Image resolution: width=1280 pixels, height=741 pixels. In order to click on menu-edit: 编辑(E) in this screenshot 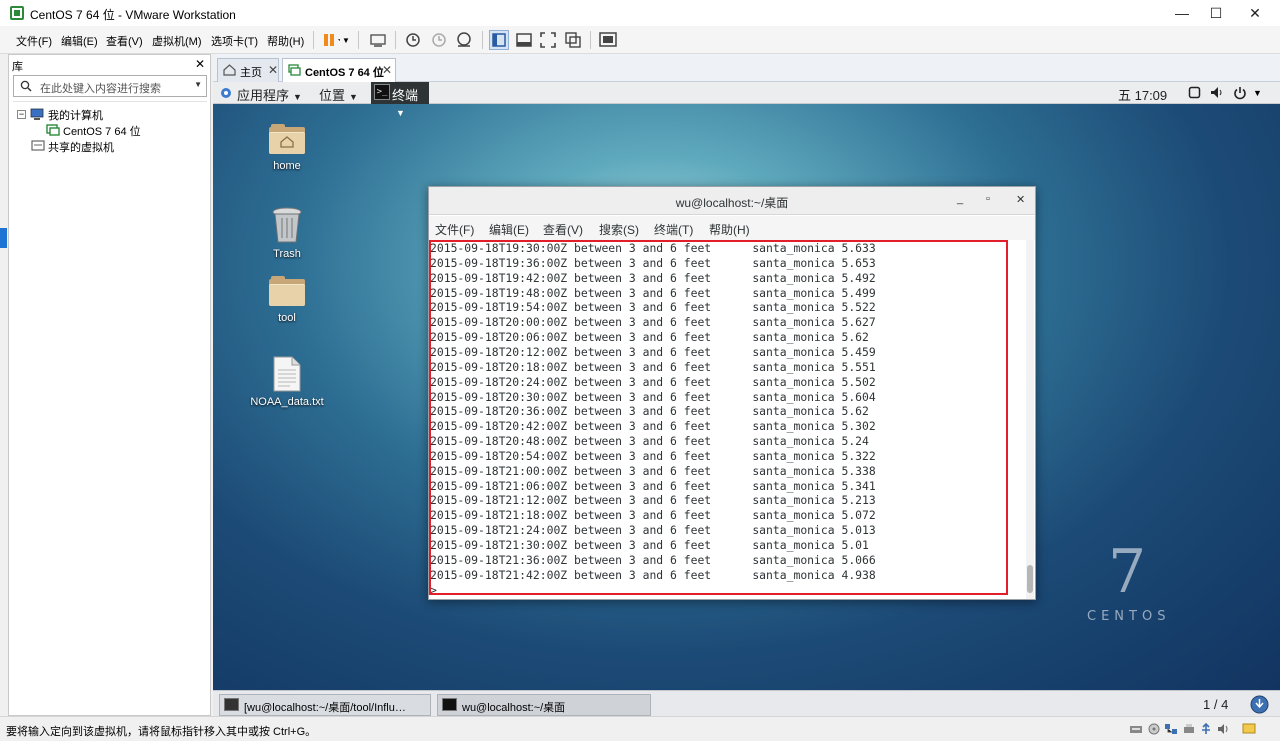, I will do `click(79, 41)`.